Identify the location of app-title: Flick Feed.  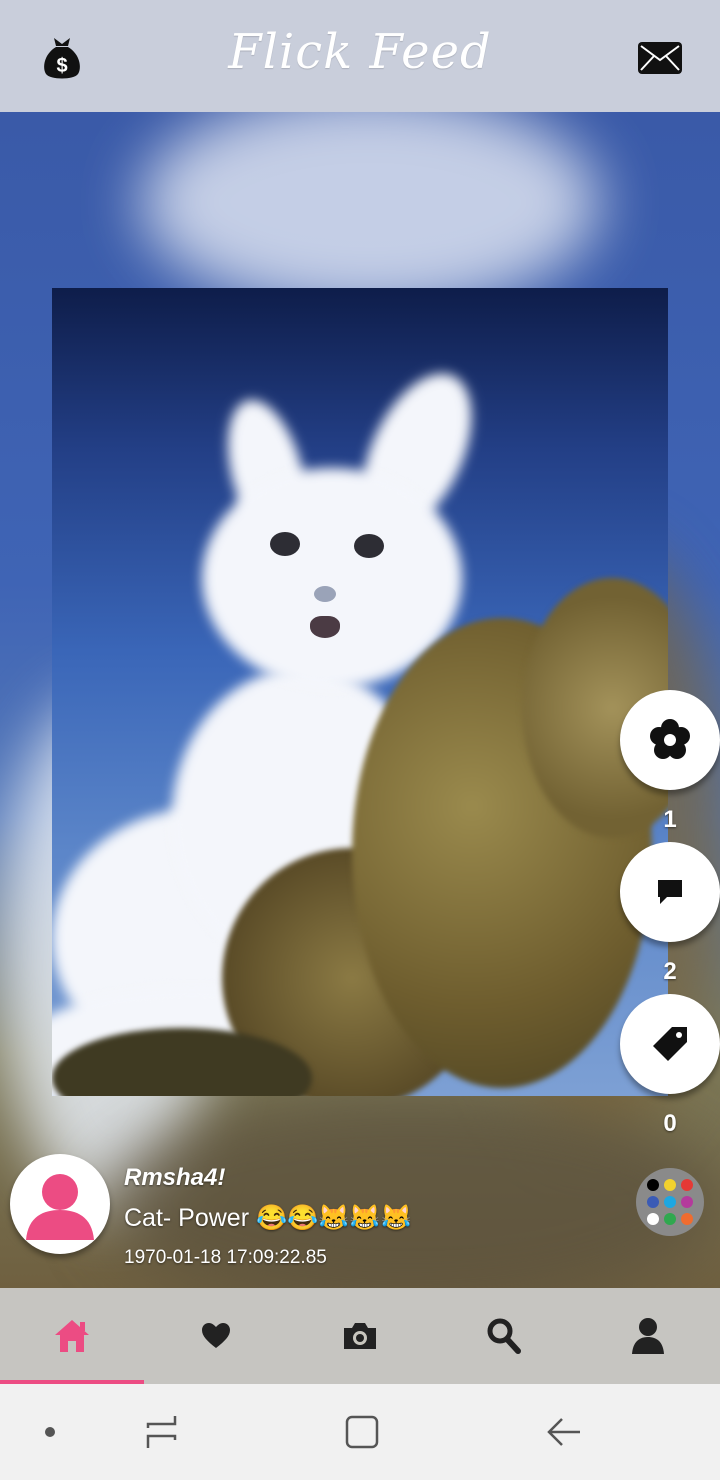
(360, 52).